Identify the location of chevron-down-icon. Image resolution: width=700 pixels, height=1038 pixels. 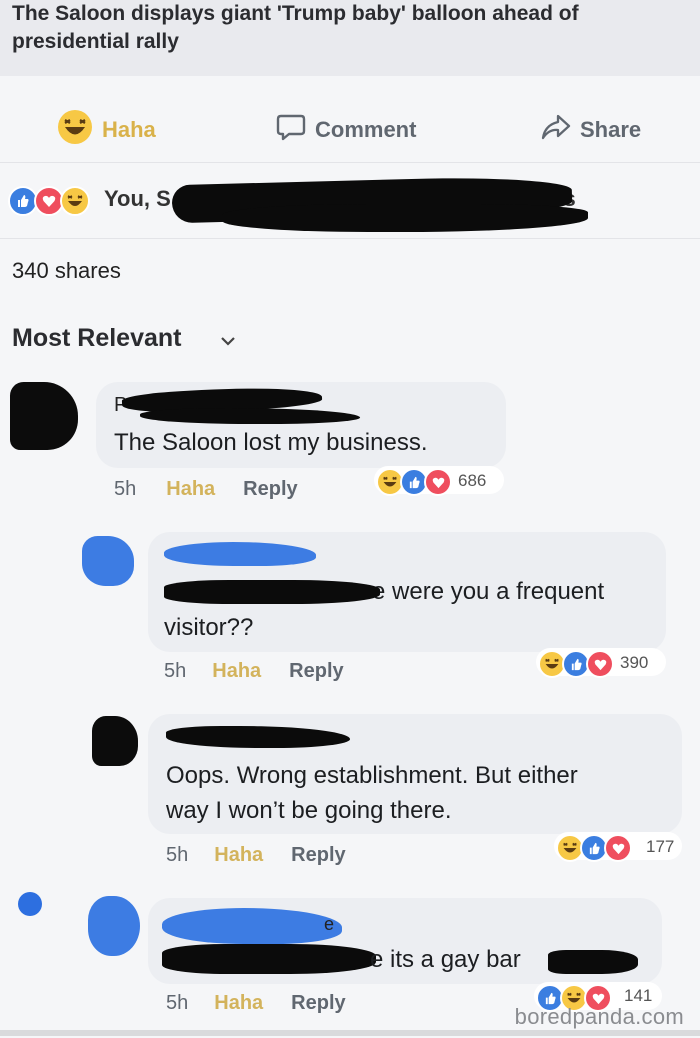
(228, 343).